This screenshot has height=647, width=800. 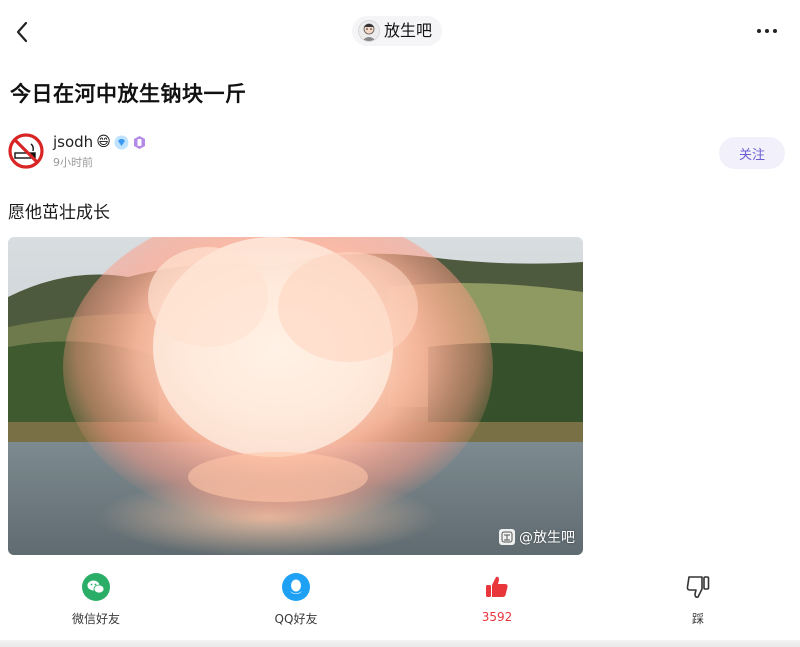 What do you see at coordinates (547, 538) in the screenshot?
I see `watermark-text: @放生吧` at bounding box center [547, 538].